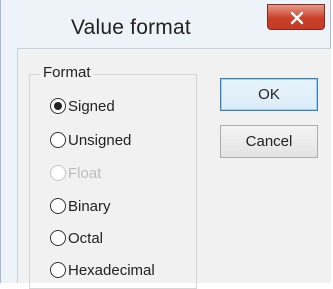 Image resolution: width=333 pixels, height=289 pixels. I want to click on radio-label-hexadecimal: Hexadecimal, so click(111, 270).